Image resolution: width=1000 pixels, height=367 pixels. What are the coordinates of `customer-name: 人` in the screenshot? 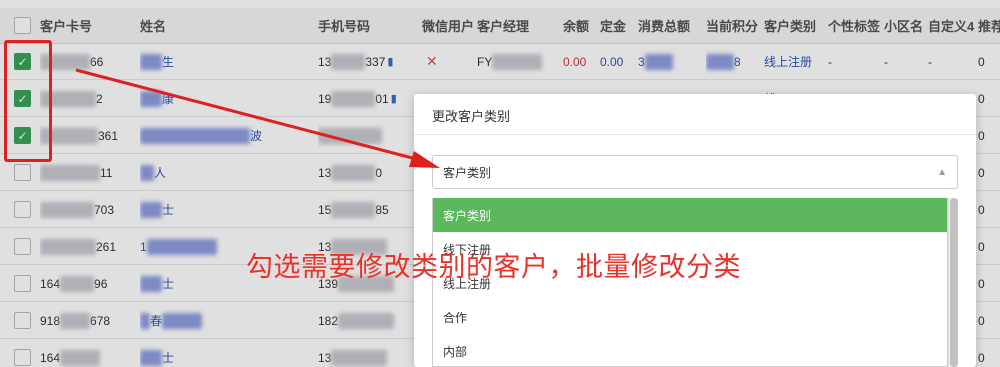 It's located at (225, 172).